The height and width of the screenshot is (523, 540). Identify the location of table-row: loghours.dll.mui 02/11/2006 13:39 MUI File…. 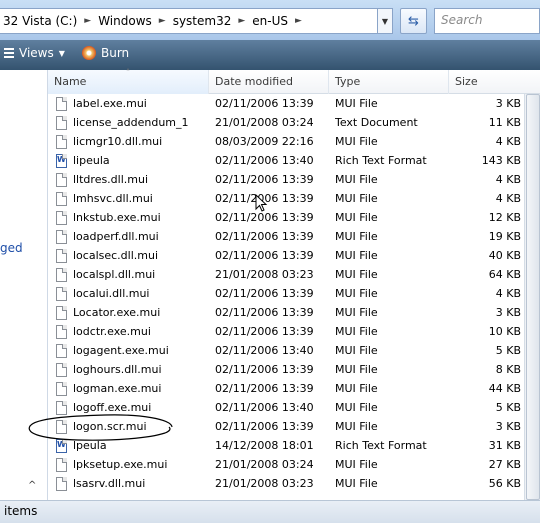
(294, 369).